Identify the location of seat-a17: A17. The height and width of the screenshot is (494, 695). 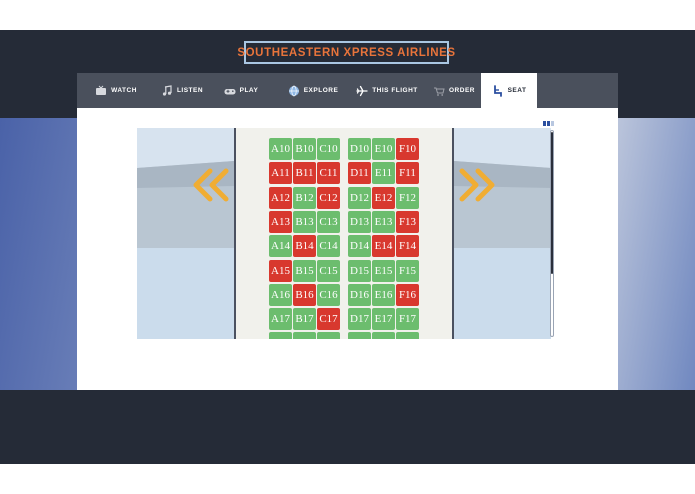
(280, 319).